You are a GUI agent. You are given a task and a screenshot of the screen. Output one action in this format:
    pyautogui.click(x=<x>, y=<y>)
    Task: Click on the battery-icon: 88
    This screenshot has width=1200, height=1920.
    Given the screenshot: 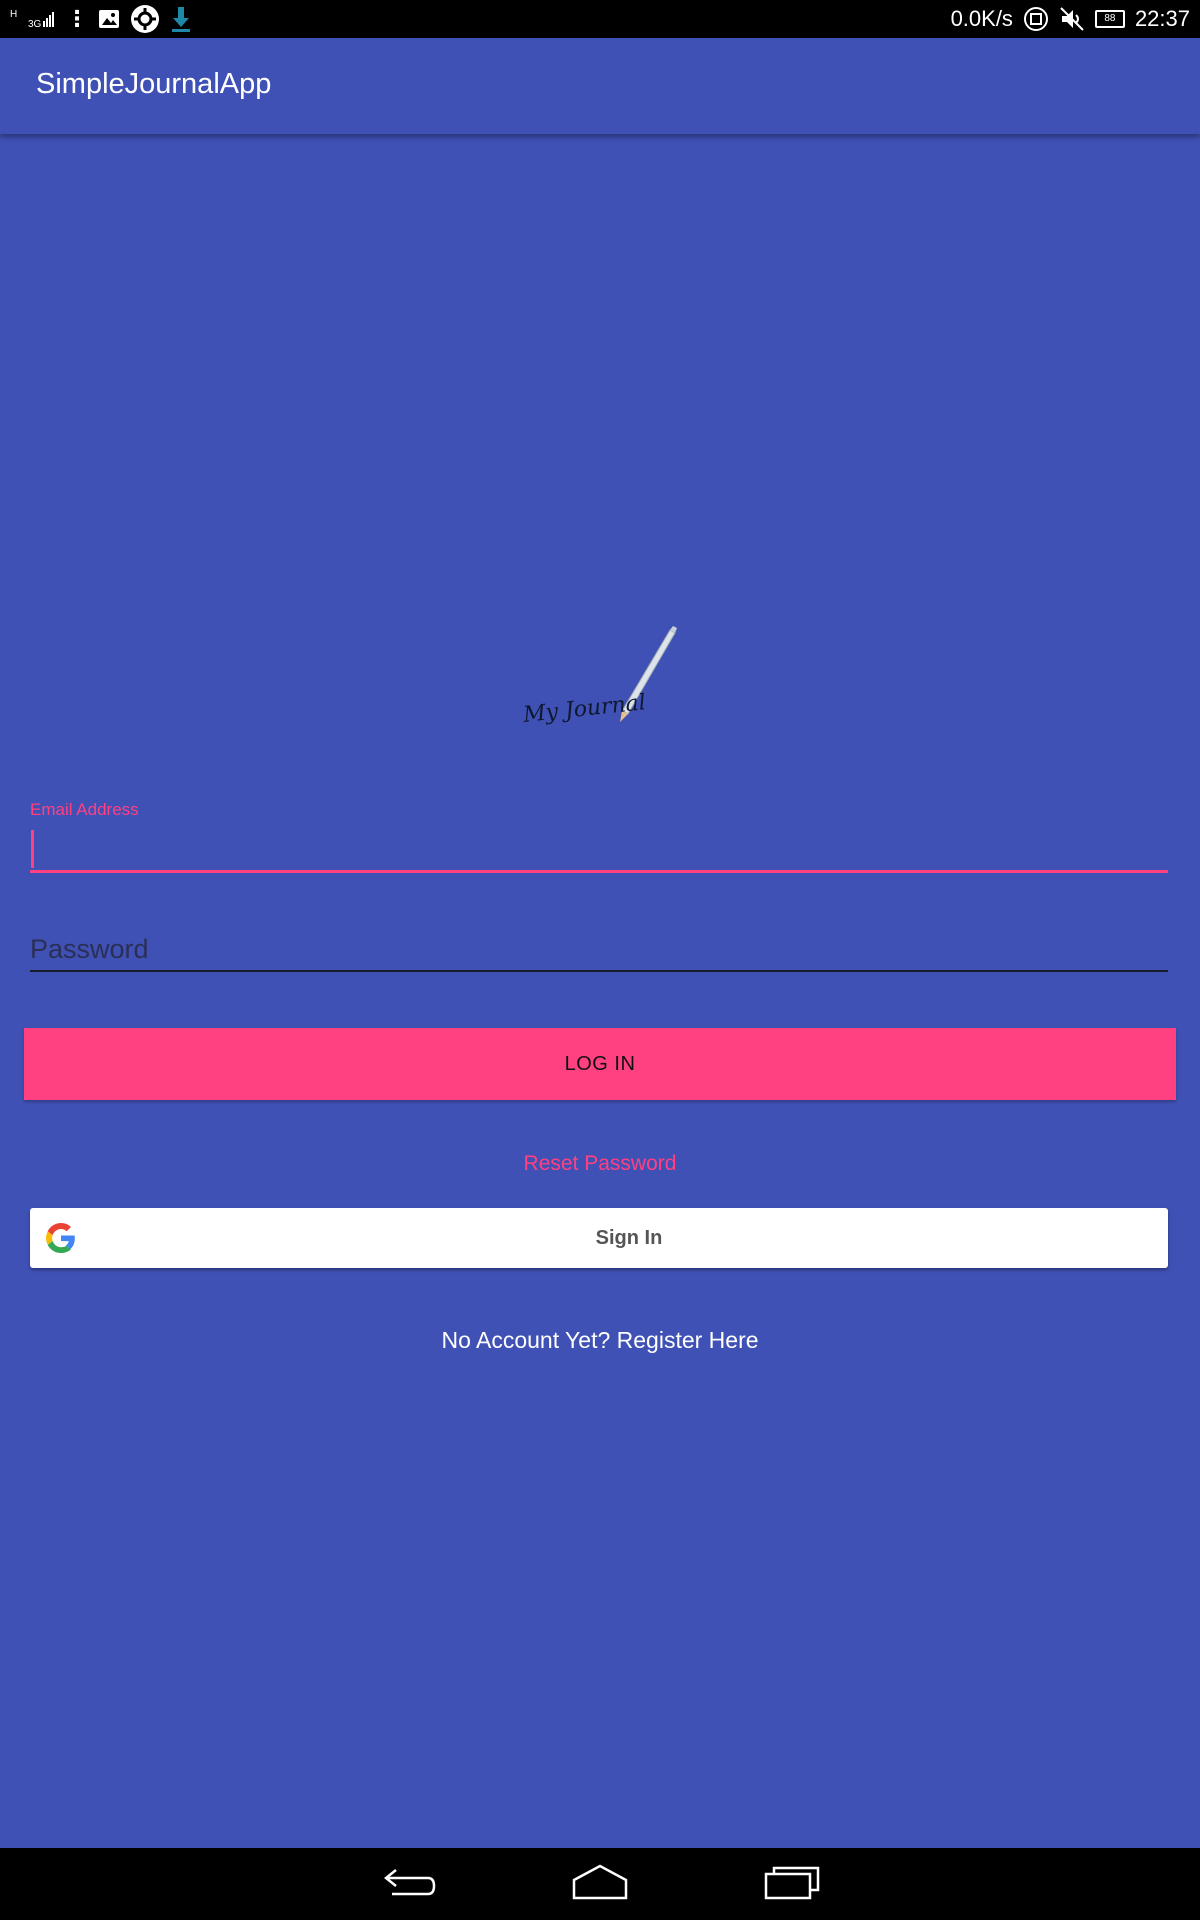 What is the action you would take?
    pyautogui.click(x=1109, y=19)
    